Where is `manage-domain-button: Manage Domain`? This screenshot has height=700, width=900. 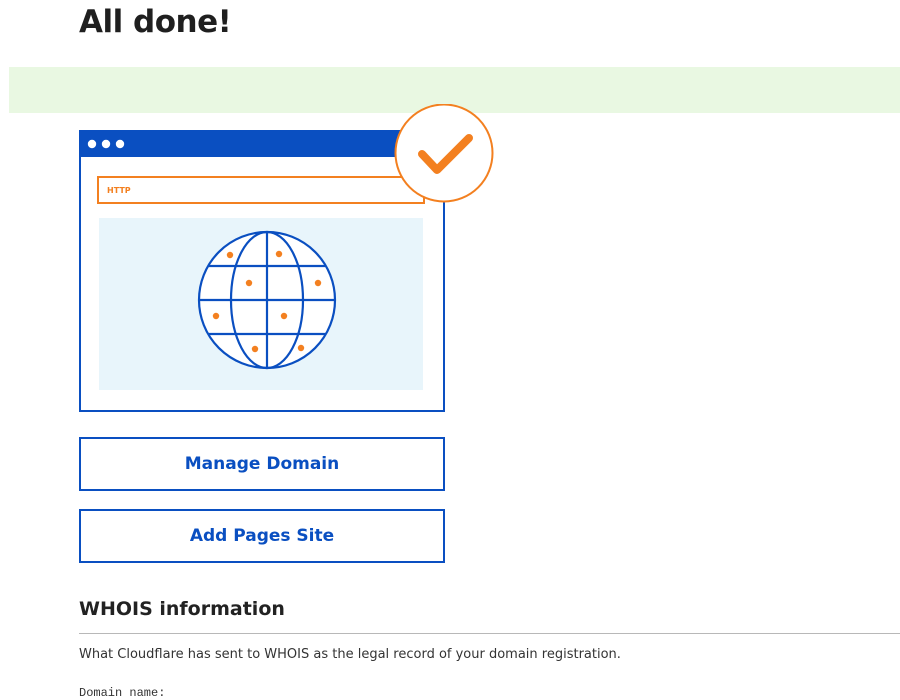
manage-domain-button: Manage Domain is located at coordinates (262, 464).